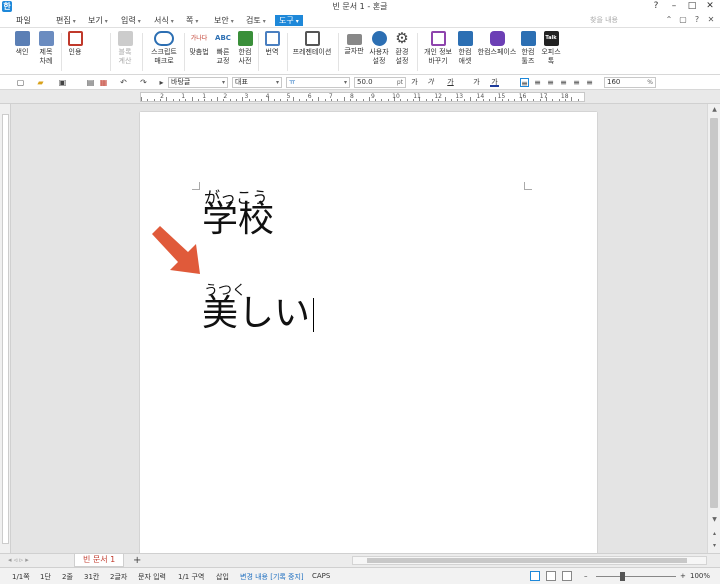 The height and width of the screenshot is (584, 720). Describe the element at coordinates (379, 48) in the screenshot. I see `user-settings-button: 사용자 설정` at that location.